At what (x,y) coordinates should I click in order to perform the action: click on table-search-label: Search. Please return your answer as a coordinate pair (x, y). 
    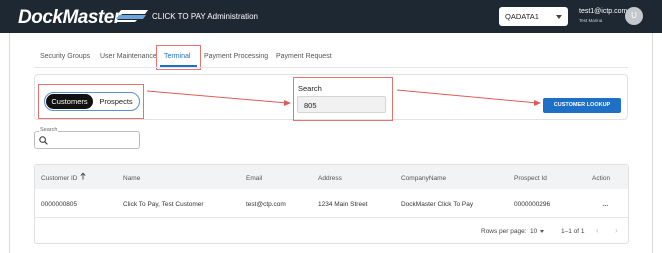
    Looking at the image, I should click on (49, 130).